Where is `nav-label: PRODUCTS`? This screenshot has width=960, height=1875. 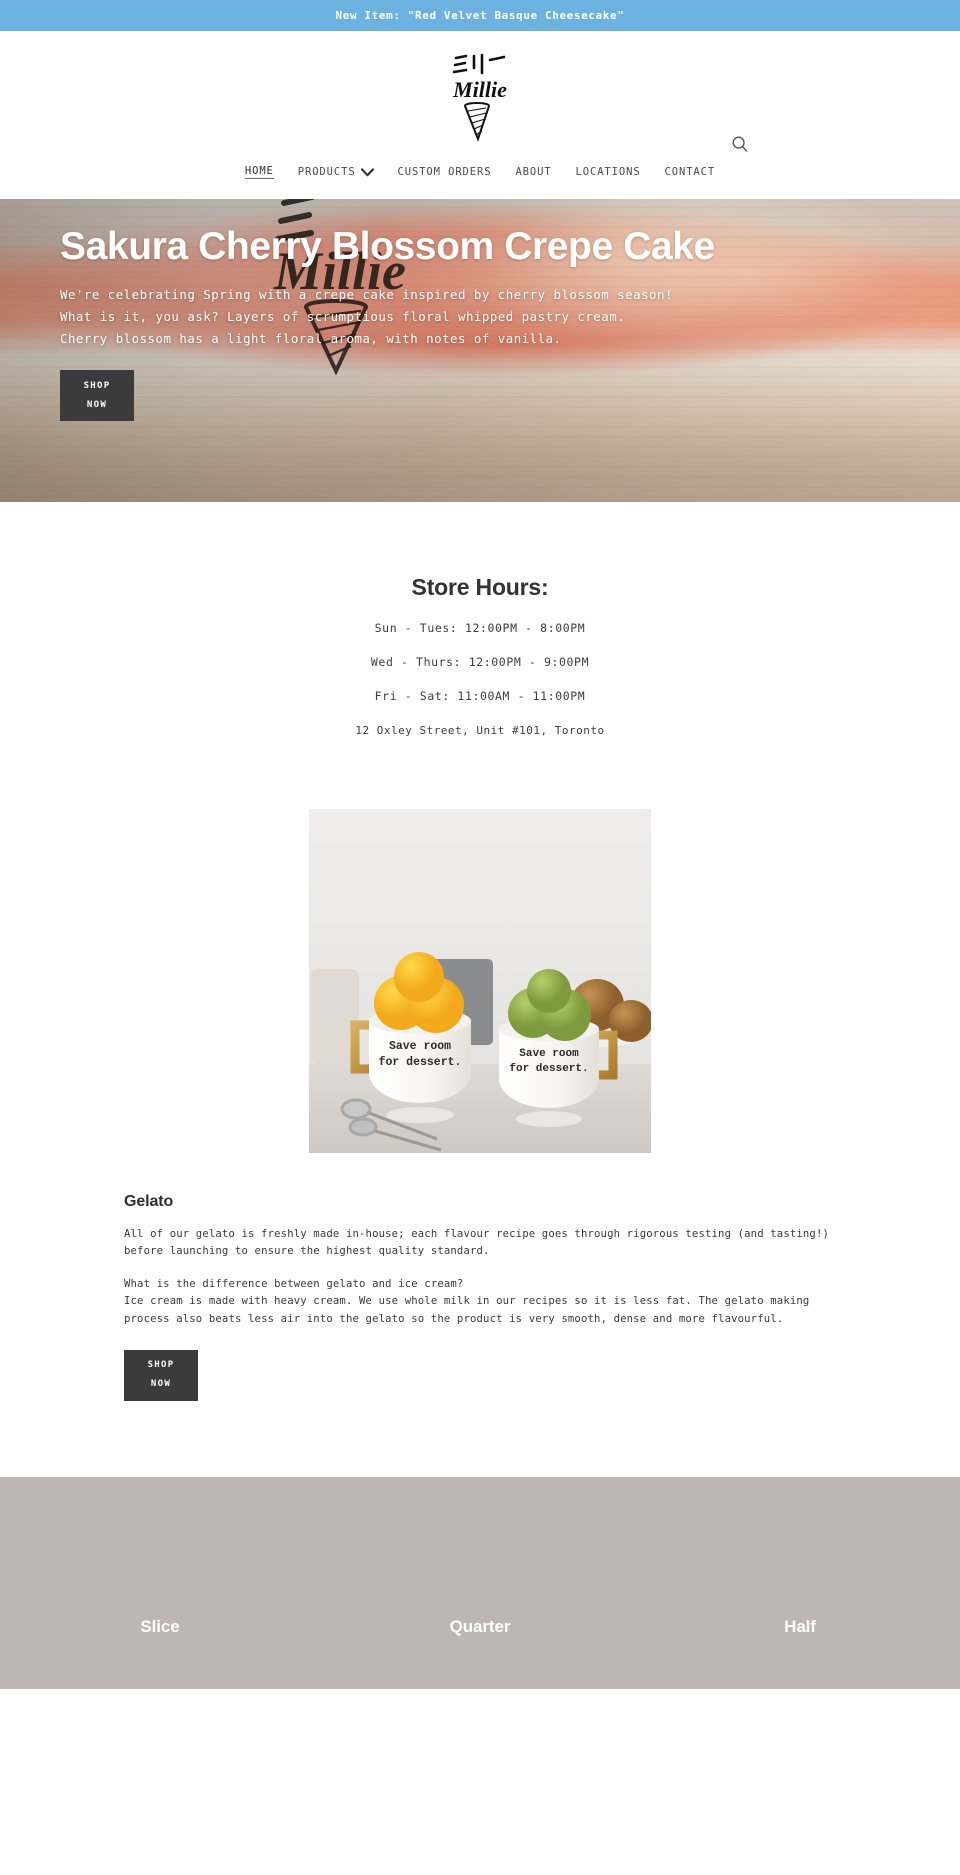 nav-label: PRODUCTS is located at coordinates (326, 172).